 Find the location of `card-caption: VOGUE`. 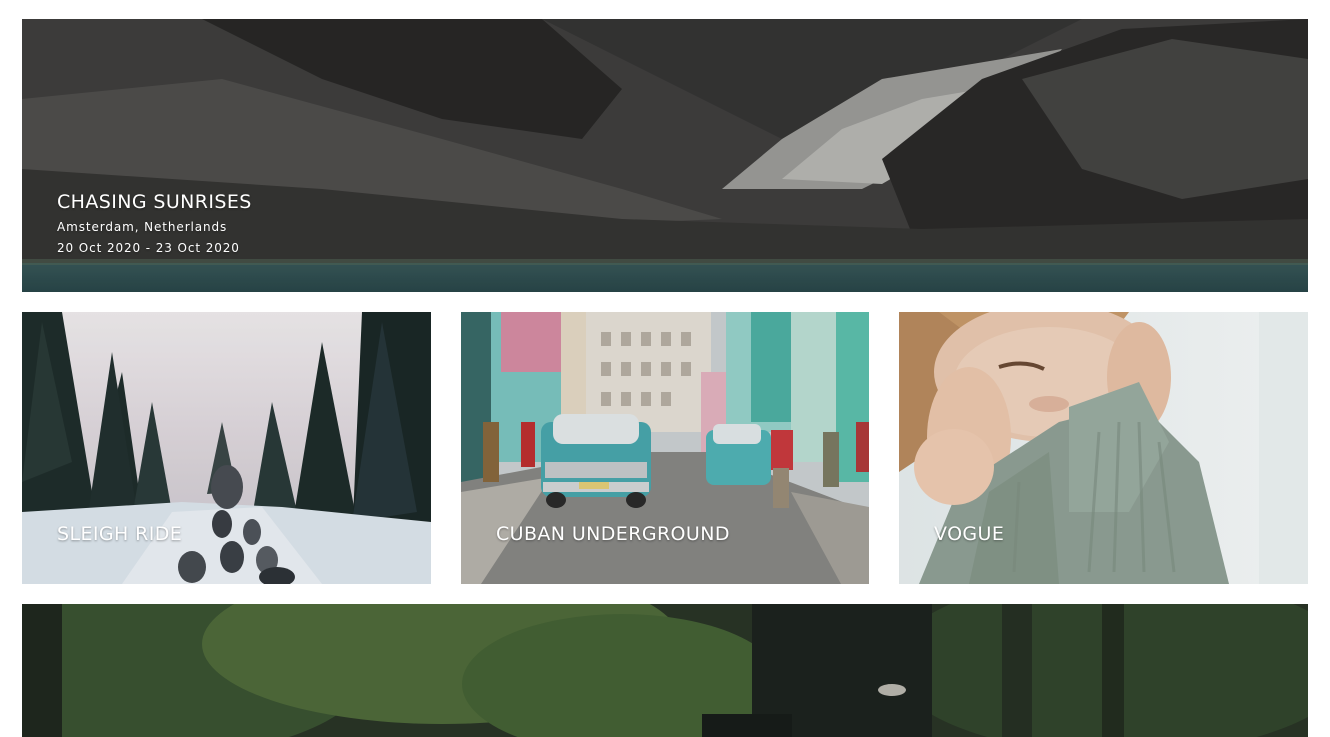

card-caption: VOGUE is located at coordinates (969, 534).